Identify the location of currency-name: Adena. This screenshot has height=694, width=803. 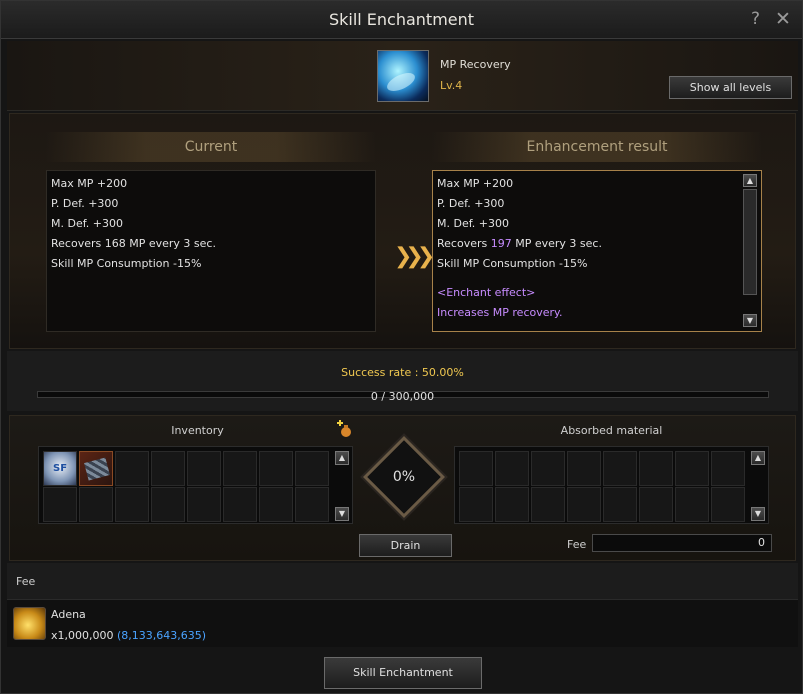
(68, 614).